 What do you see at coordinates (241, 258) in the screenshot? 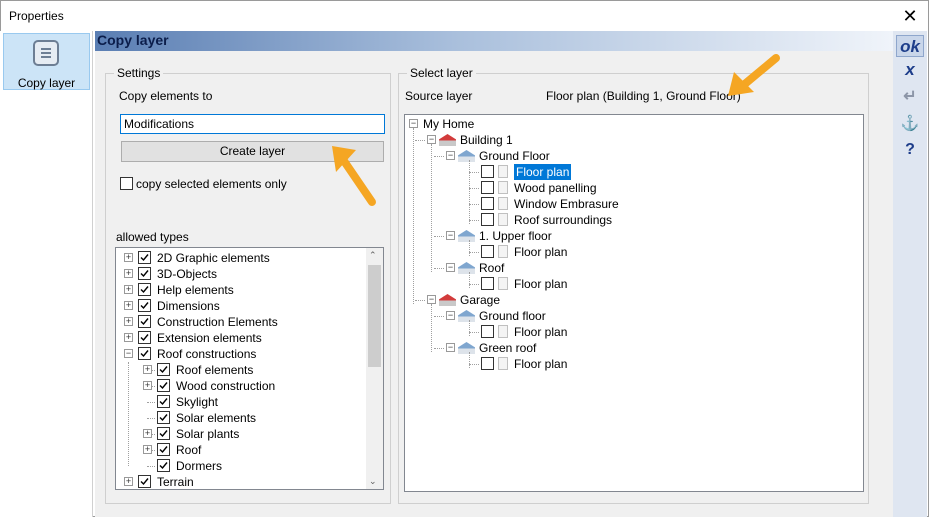
I see `list-item: +2D Graphic elements` at bounding box center [241, 258].